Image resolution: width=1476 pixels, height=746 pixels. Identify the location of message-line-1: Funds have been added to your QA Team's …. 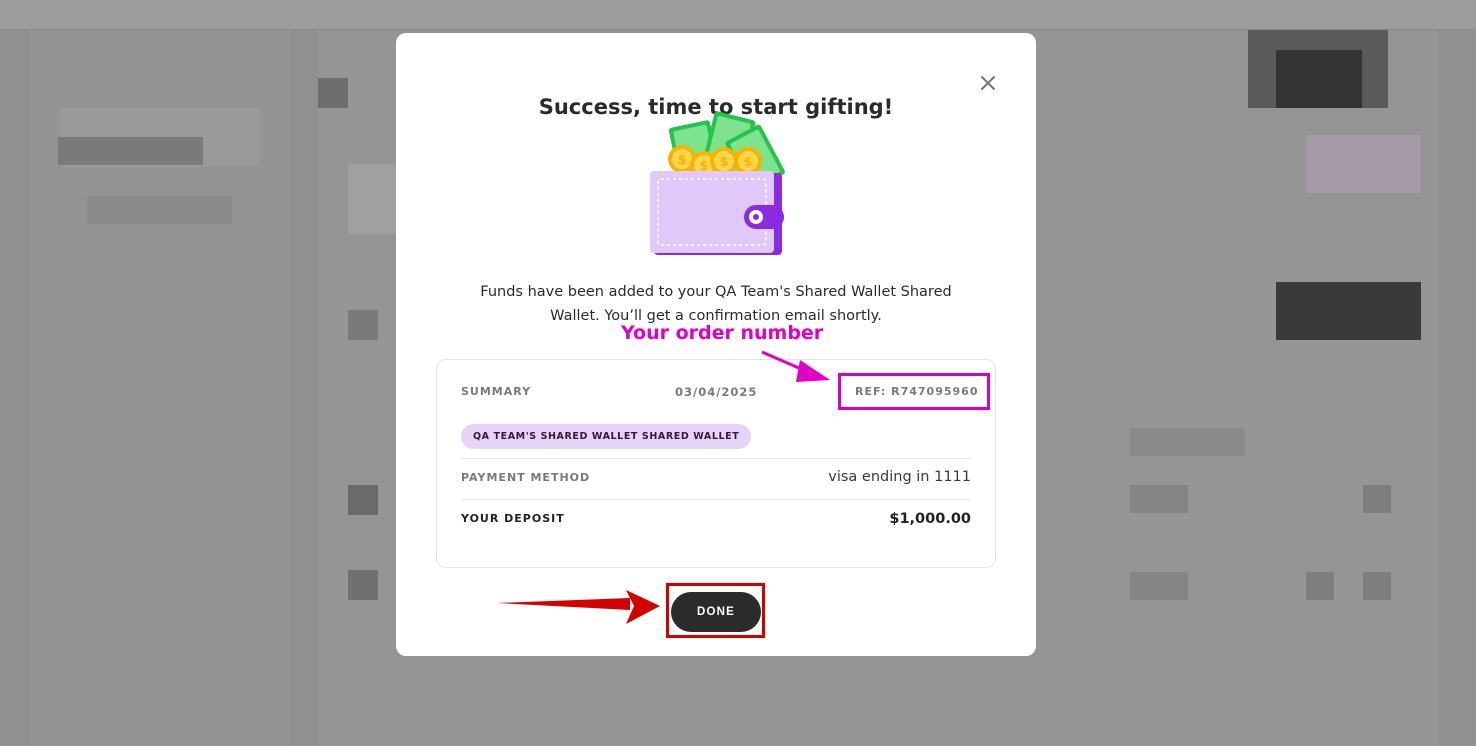
(716, 292).